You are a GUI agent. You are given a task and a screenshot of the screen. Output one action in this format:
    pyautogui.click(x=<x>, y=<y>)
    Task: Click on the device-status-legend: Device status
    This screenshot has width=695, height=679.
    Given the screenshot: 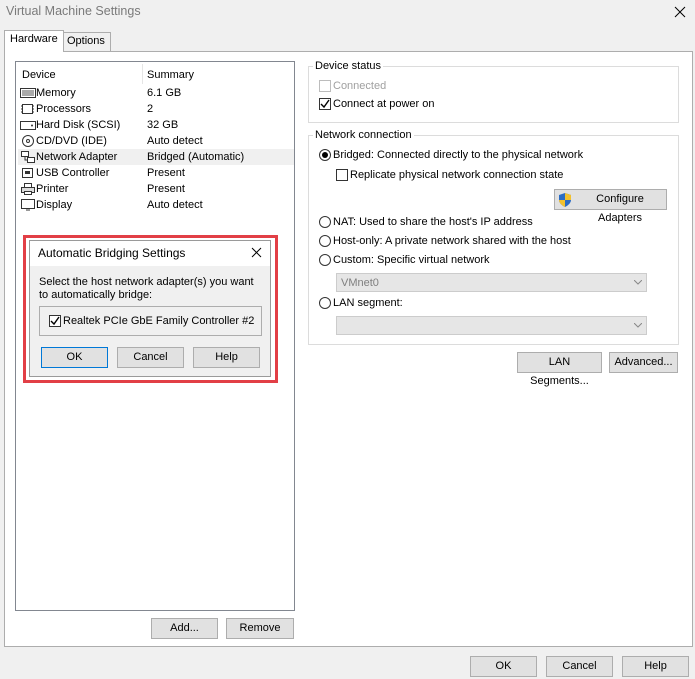 What is the action you would take?
    pyautogui.click(x=348, y=66)
    